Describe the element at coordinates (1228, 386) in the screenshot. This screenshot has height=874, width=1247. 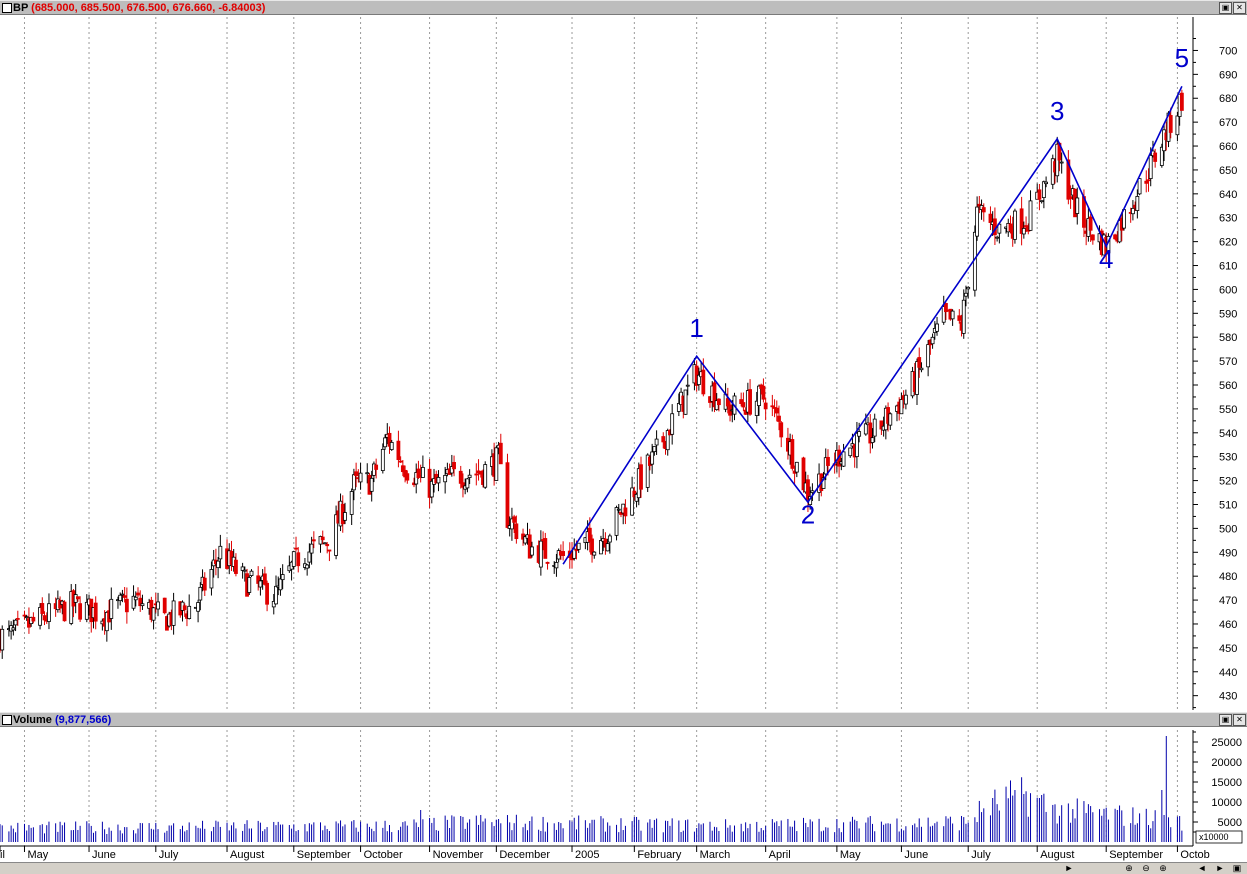
I see `y-tick-label: 560` at that location.